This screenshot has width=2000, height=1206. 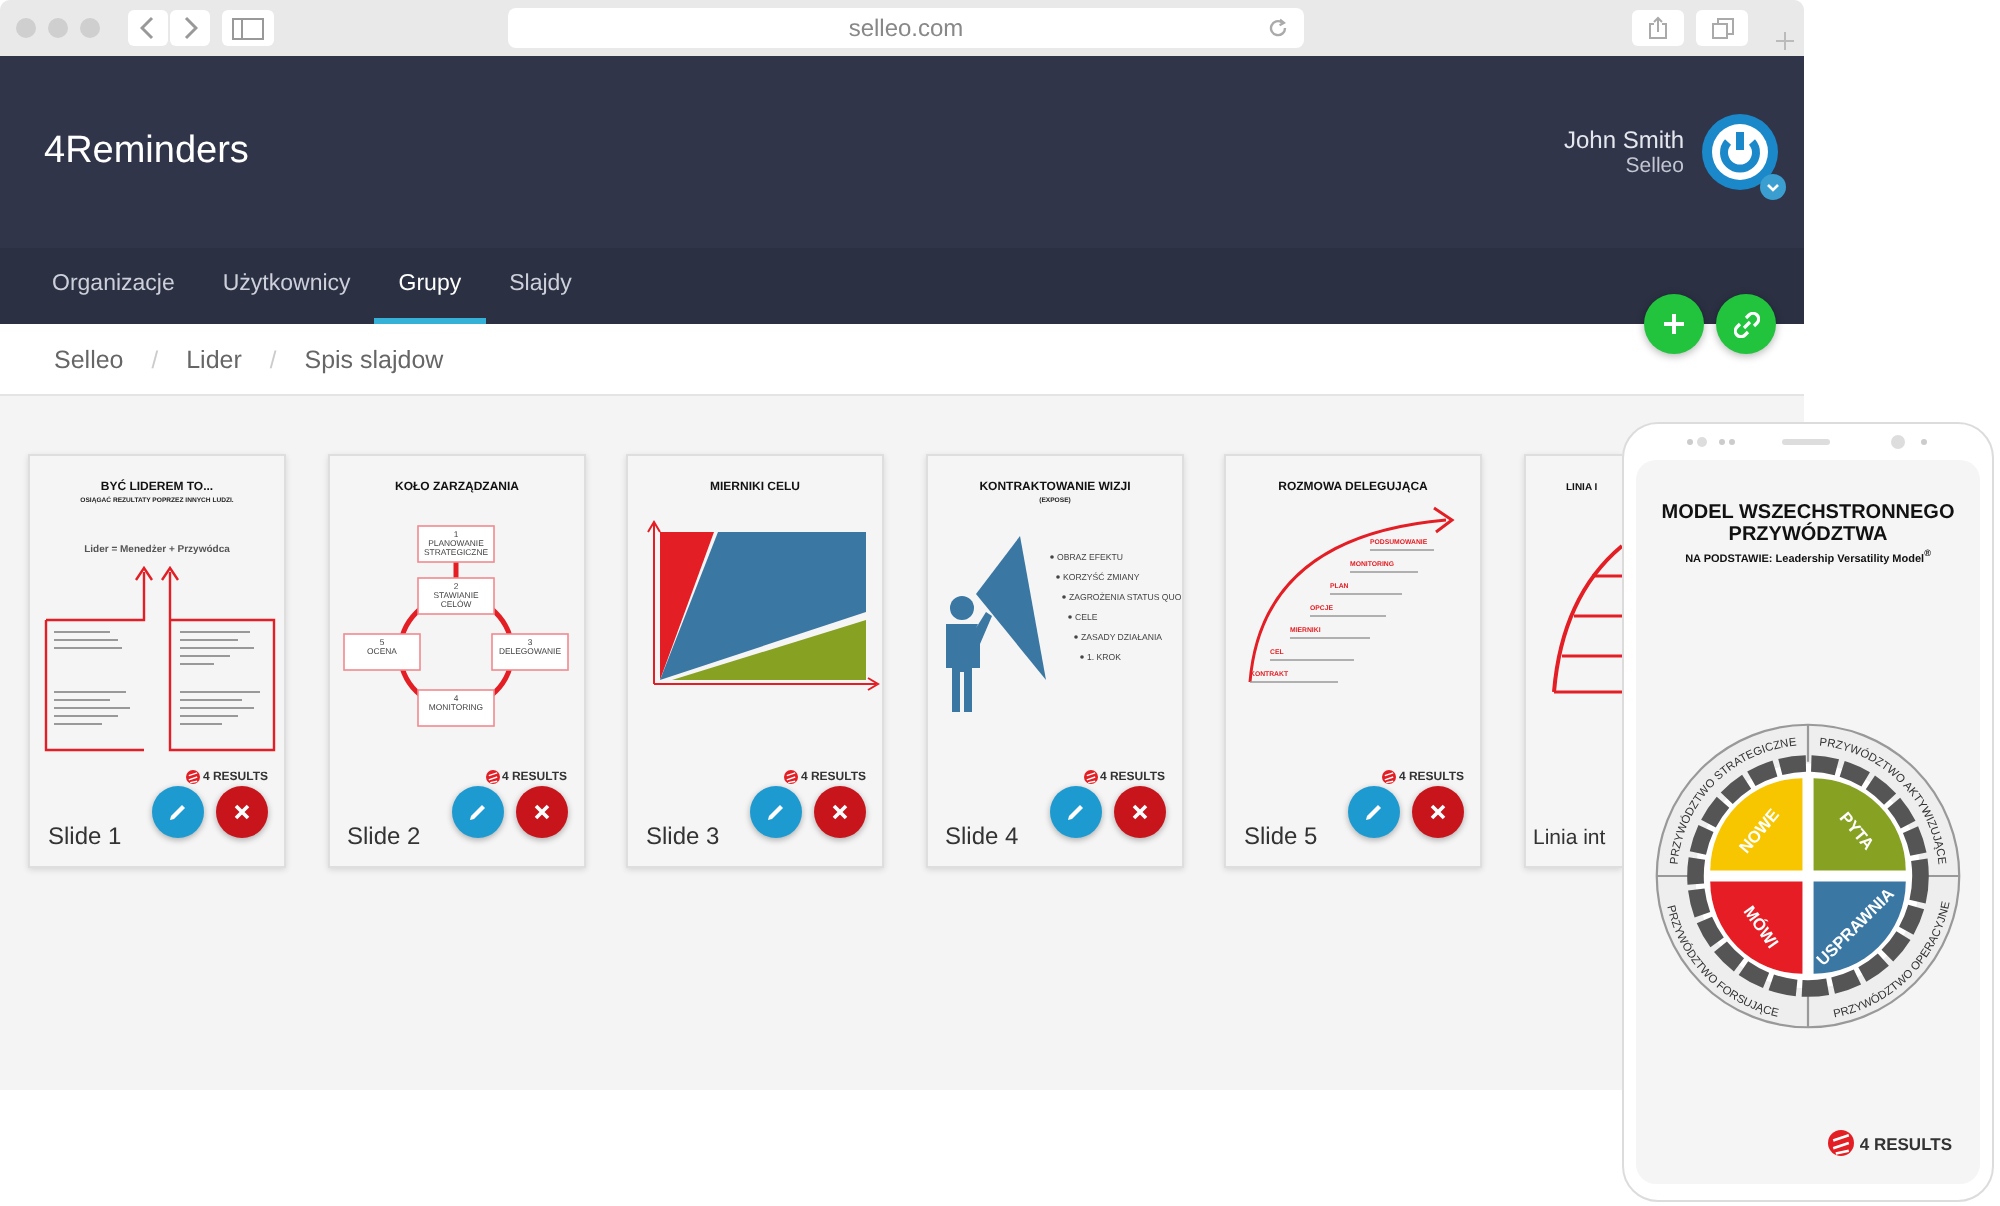 What do you see at coordinates (1785, 40) in the screenshot?
I see `new-tab-icon` at bounding box center [1785, 40].